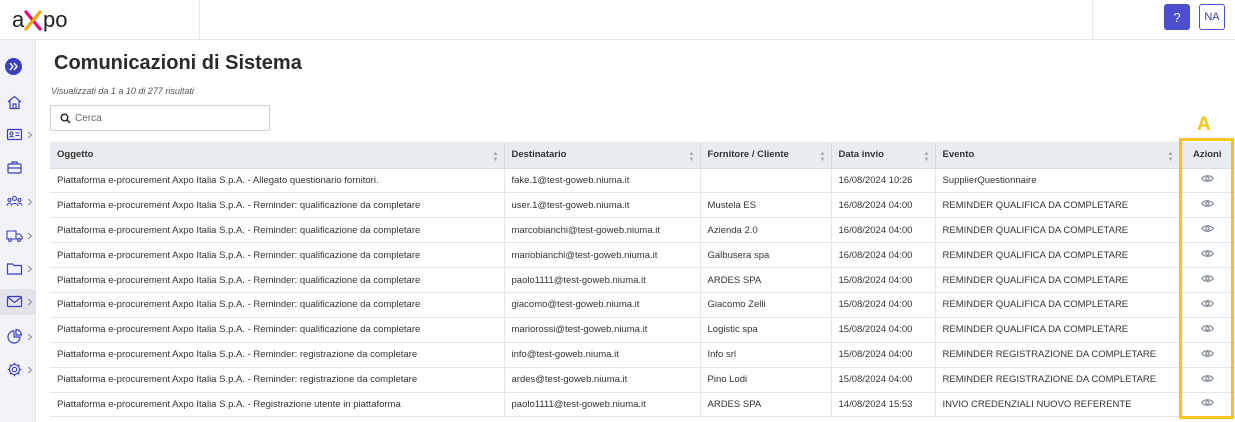  Describe the element at coordinates (883, 155) in the screenshot. I see `column-header-data-invio: Data invio ▲ ▼` at that location.